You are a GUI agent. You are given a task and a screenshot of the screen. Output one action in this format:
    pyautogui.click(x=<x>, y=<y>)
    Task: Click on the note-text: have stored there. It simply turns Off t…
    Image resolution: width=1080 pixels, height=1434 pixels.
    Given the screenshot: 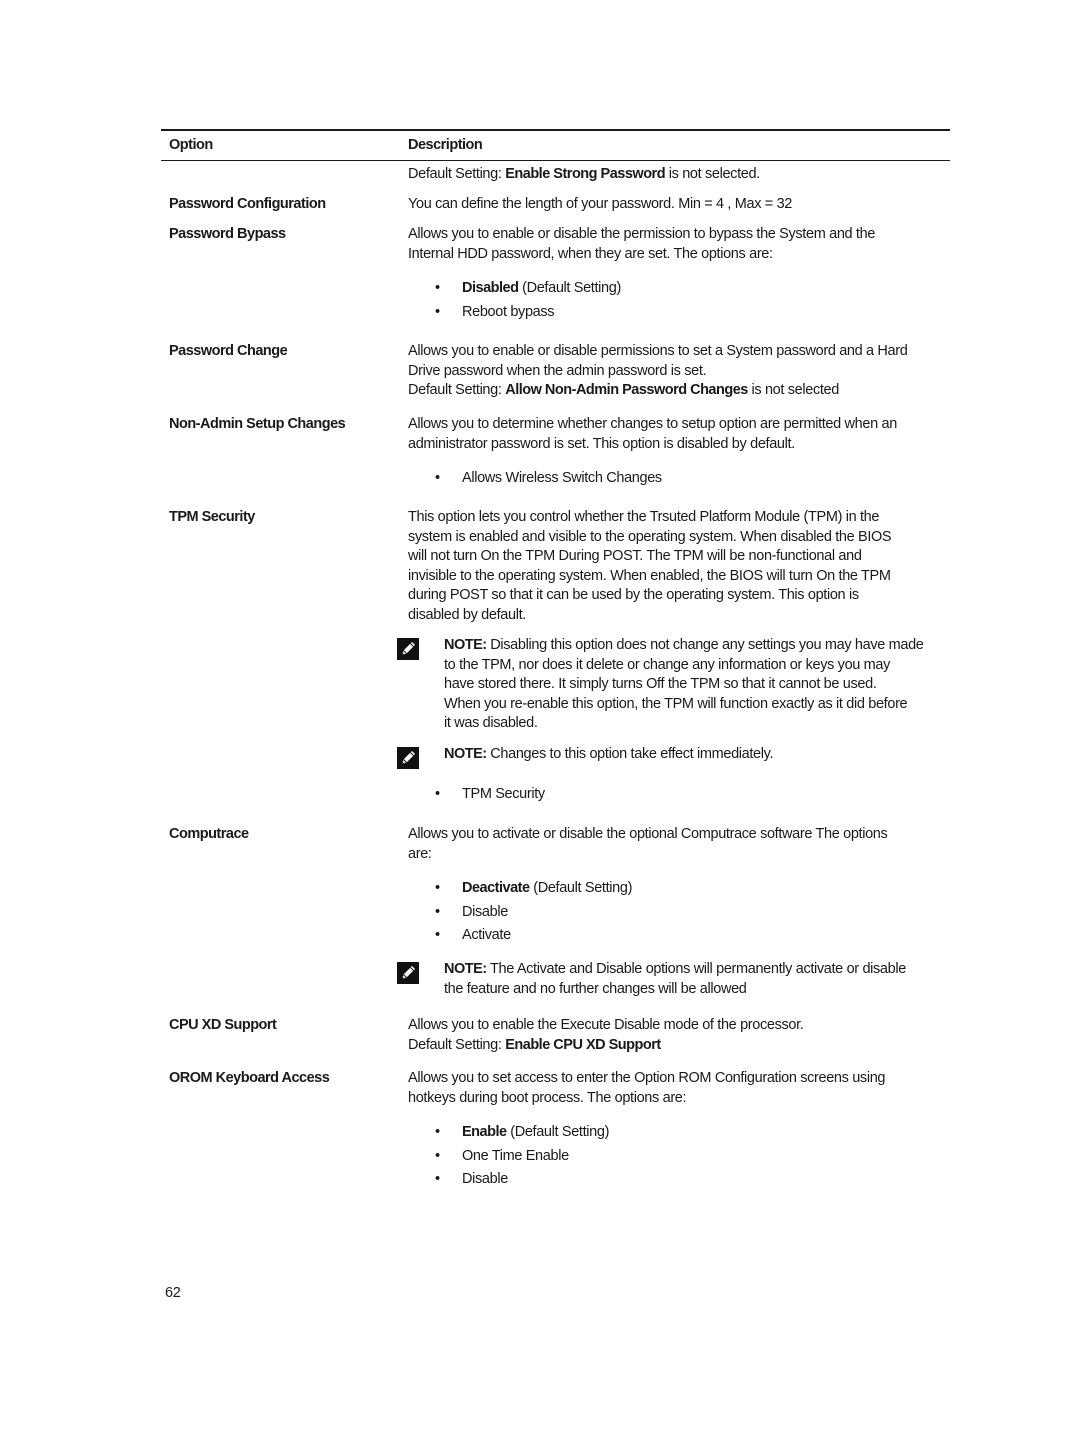 What is the action you would take?
    pyautogui.click(x=660, y=684)
    